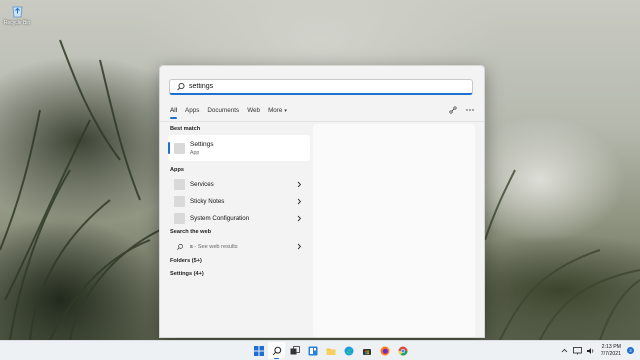  I want to click on store-icon, so click(366, 351).